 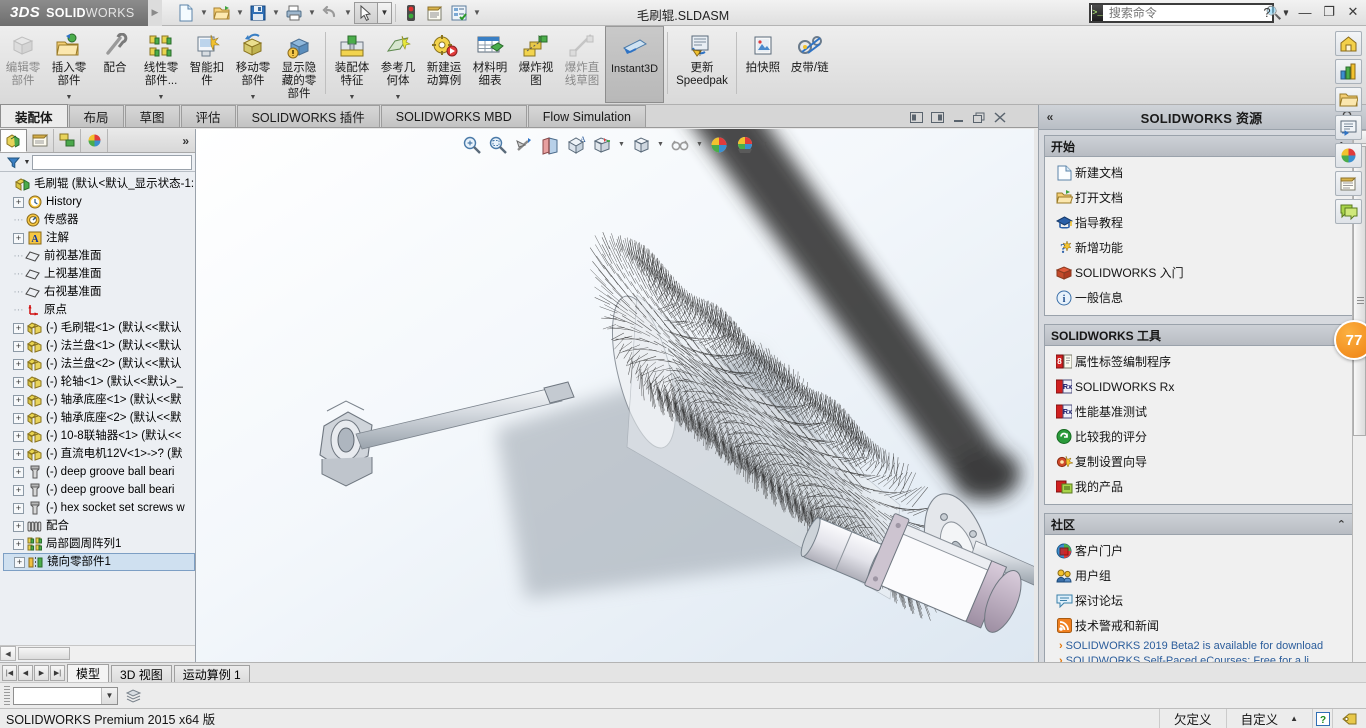 What do you see at coordinates (276, 13) in the screenshot?
I see `save-dropdown: ▼` at bounding box center [276, 13].